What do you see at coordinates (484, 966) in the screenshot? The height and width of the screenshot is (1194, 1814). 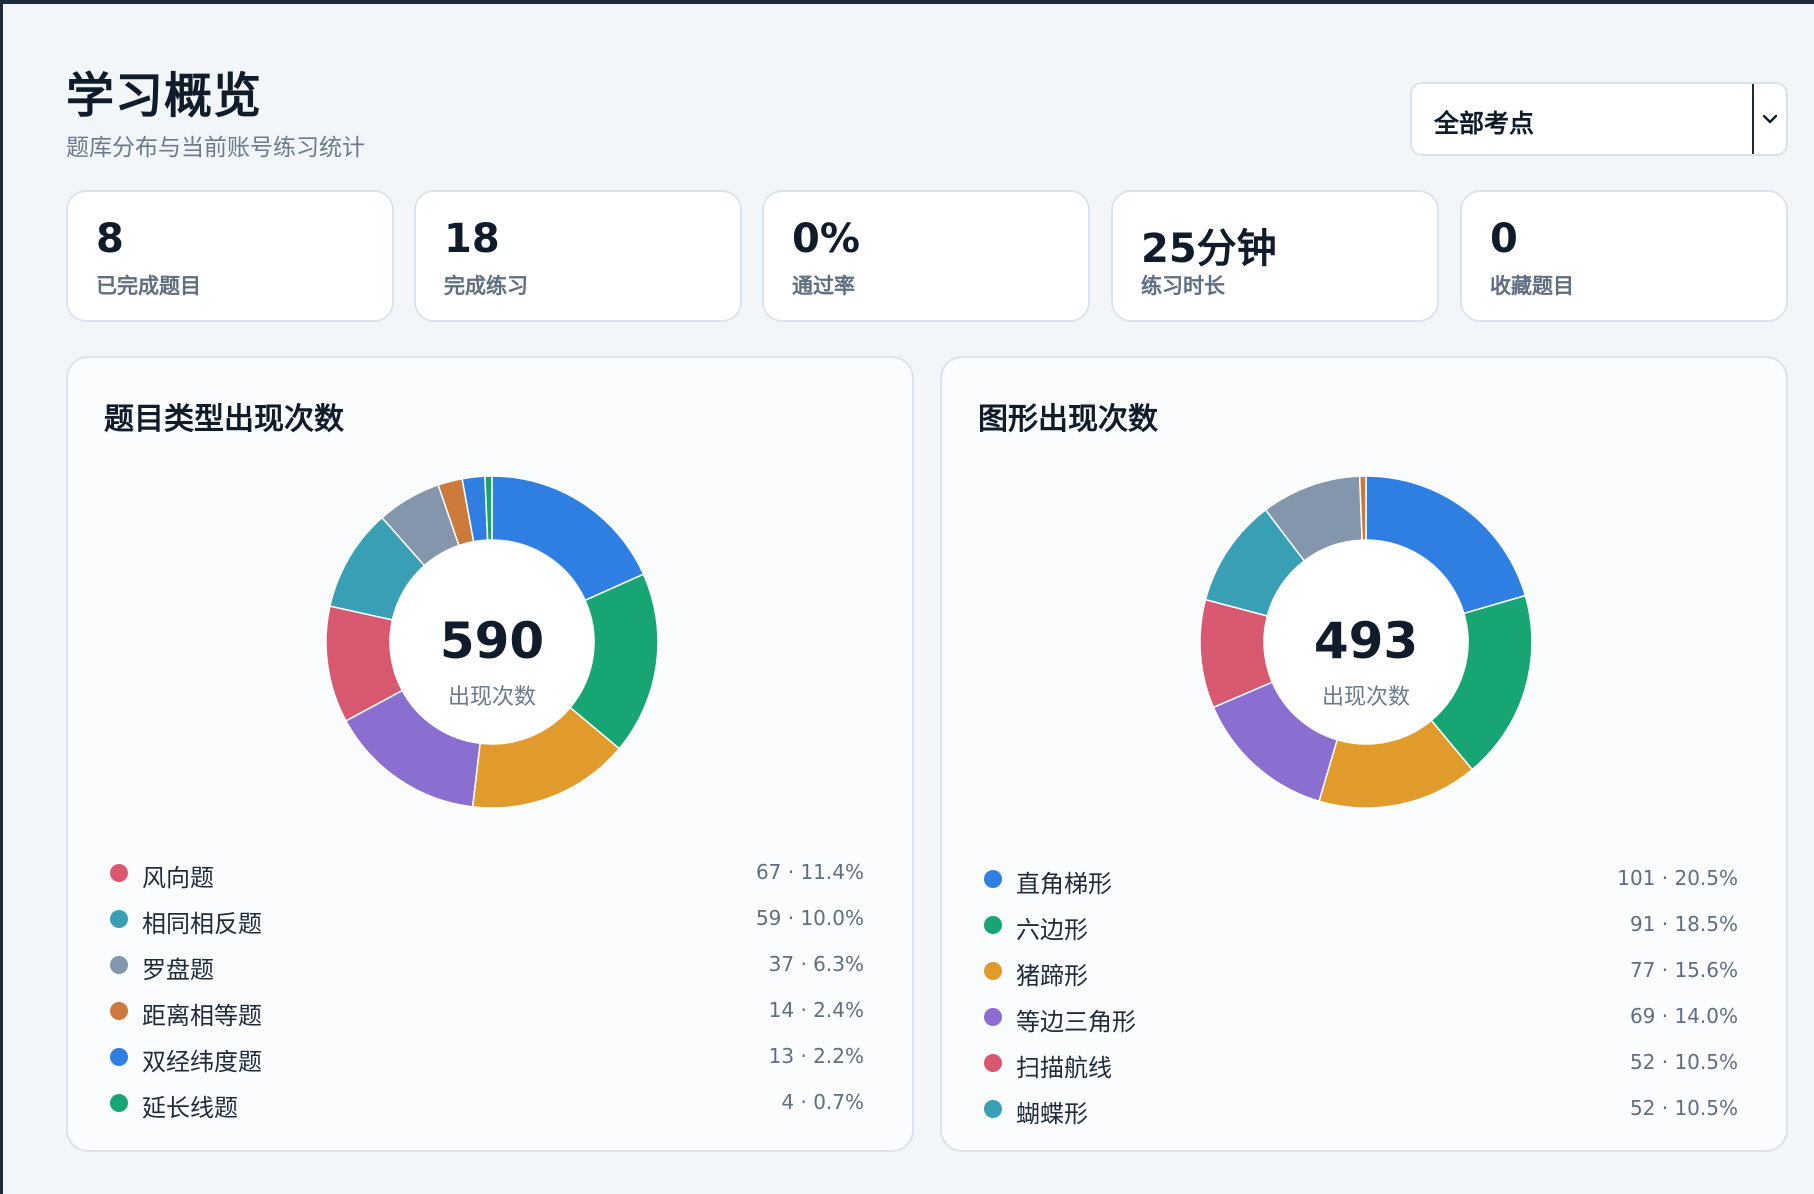 I see `legend-item: 罗盘题 37 · 6.3%` at bounding box center [484, 966].